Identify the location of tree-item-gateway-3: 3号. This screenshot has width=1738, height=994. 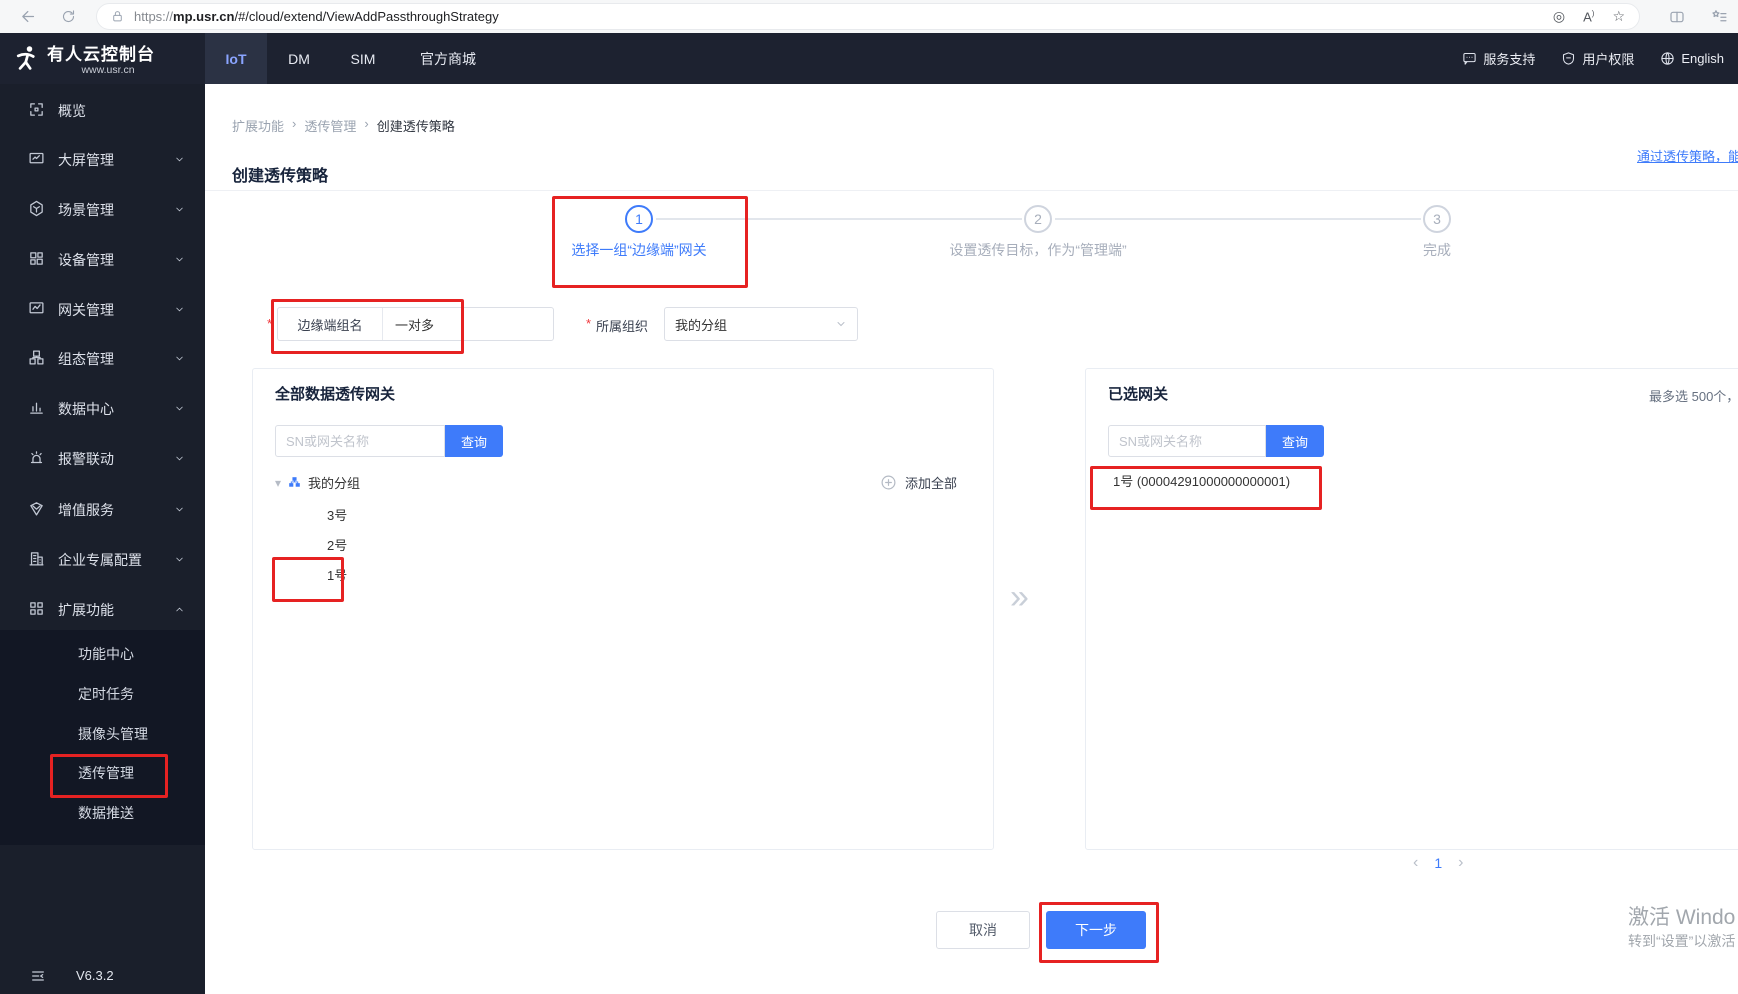
(337, 516).